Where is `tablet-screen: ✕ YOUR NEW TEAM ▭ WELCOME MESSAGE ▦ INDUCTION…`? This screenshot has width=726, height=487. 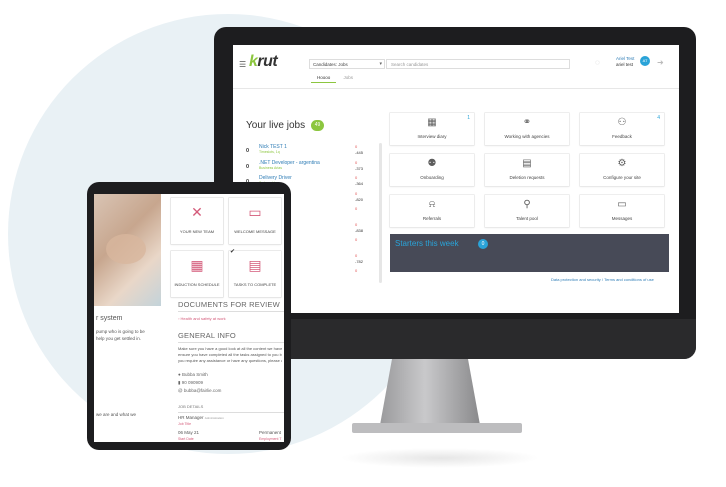
tablet-screen: ✕ YOUR NEW TEAM ▭ WELCOME MESSAGE ▦ INDUCTION… is located at coordinates (189, 318).